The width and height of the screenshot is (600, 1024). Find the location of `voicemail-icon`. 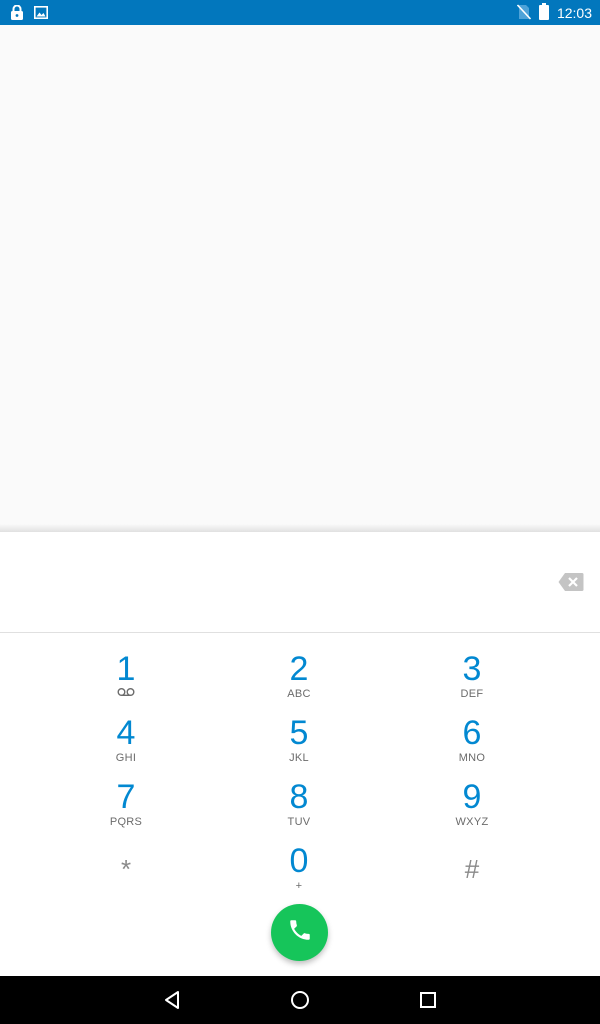

voicemail-icon is located at coordinates (126, 694).